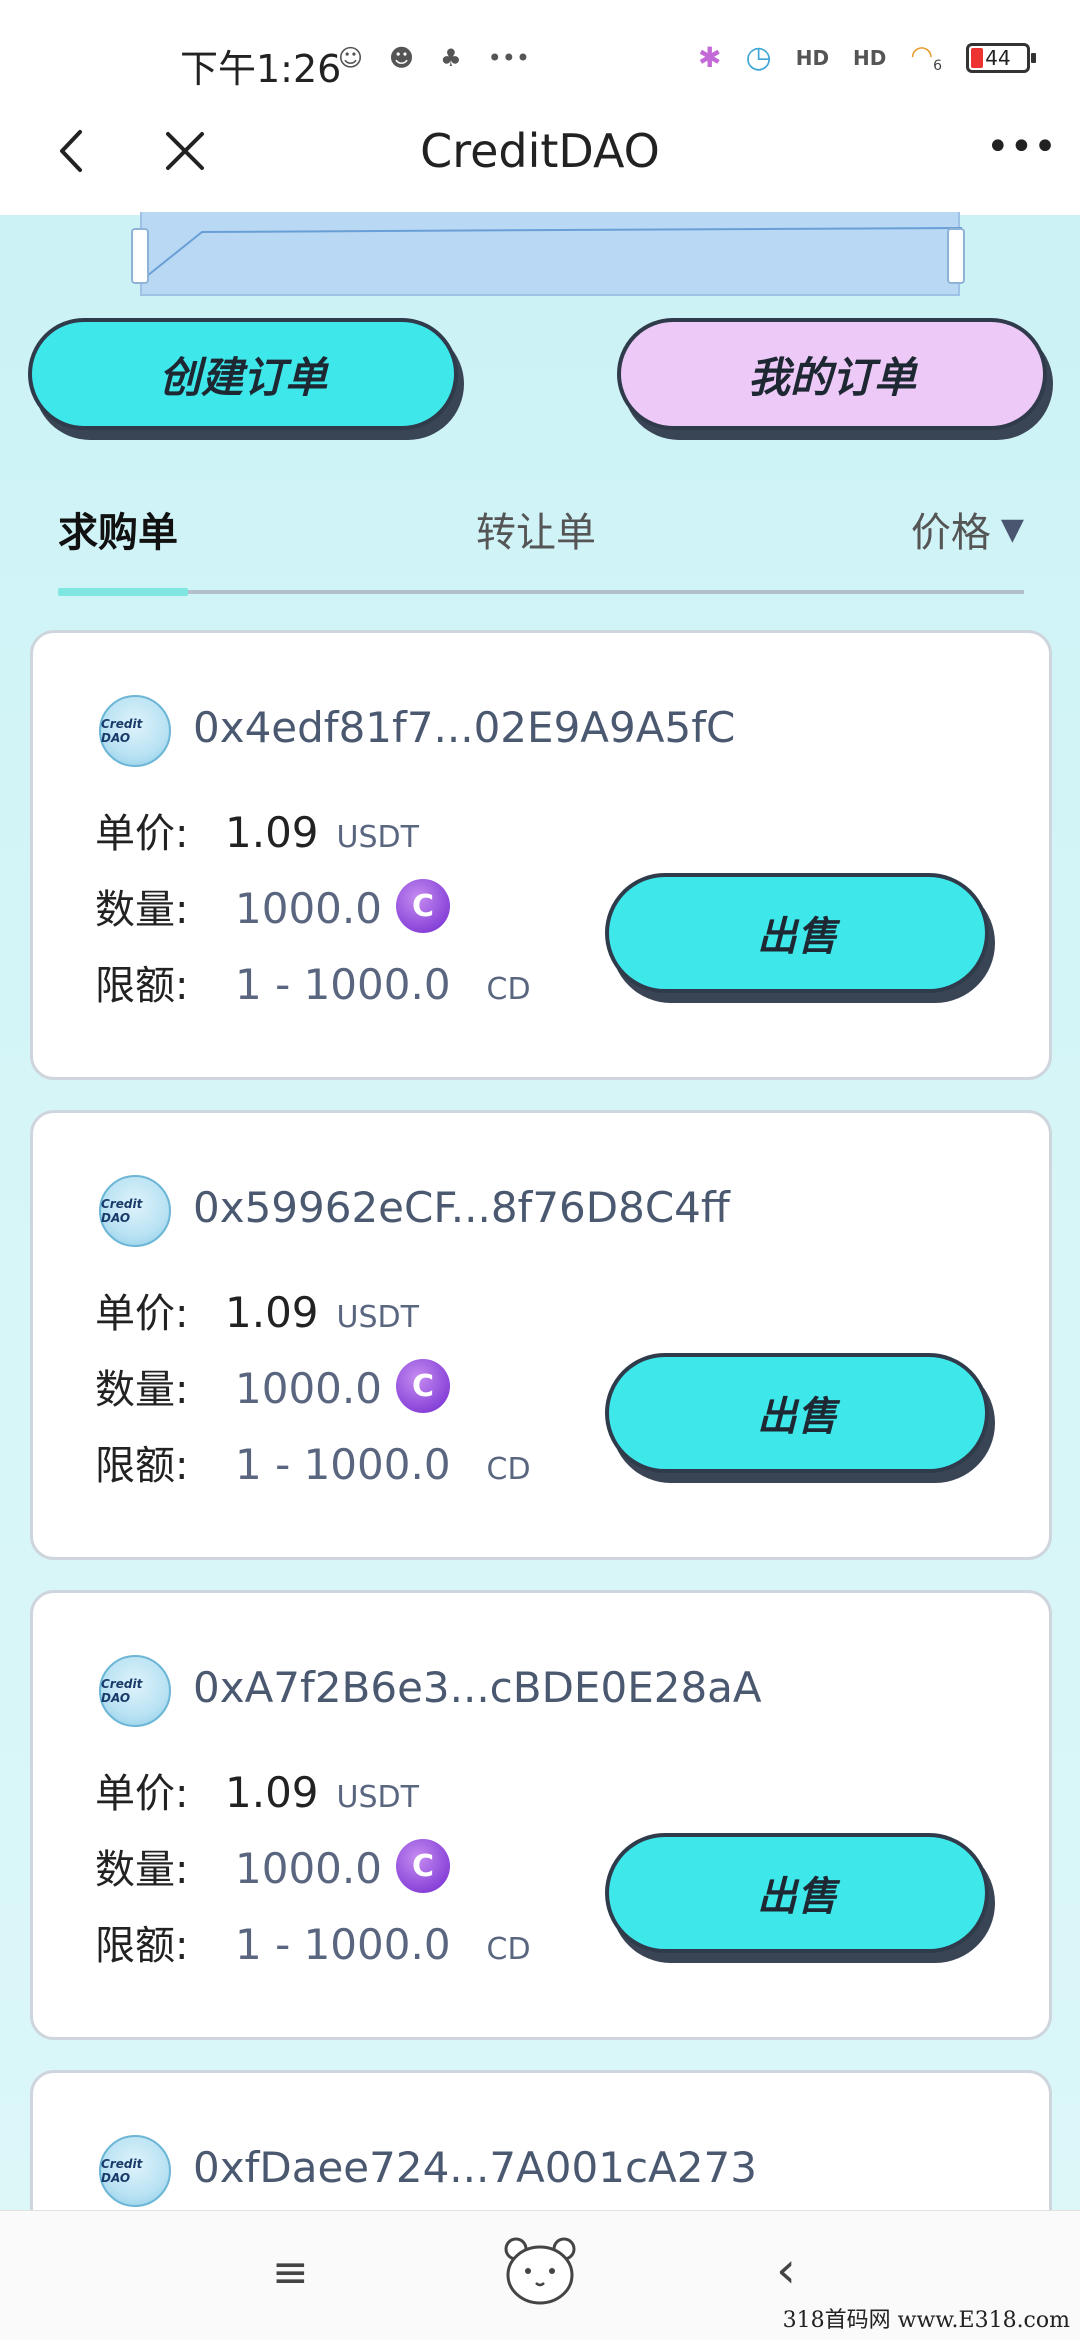 The image size is (1080, 2340). Describe the element at coordinates (461, 1207) in the screenshot. I see `wallet-address: 0x59962eCF...8f76D8C4ff` at that location.